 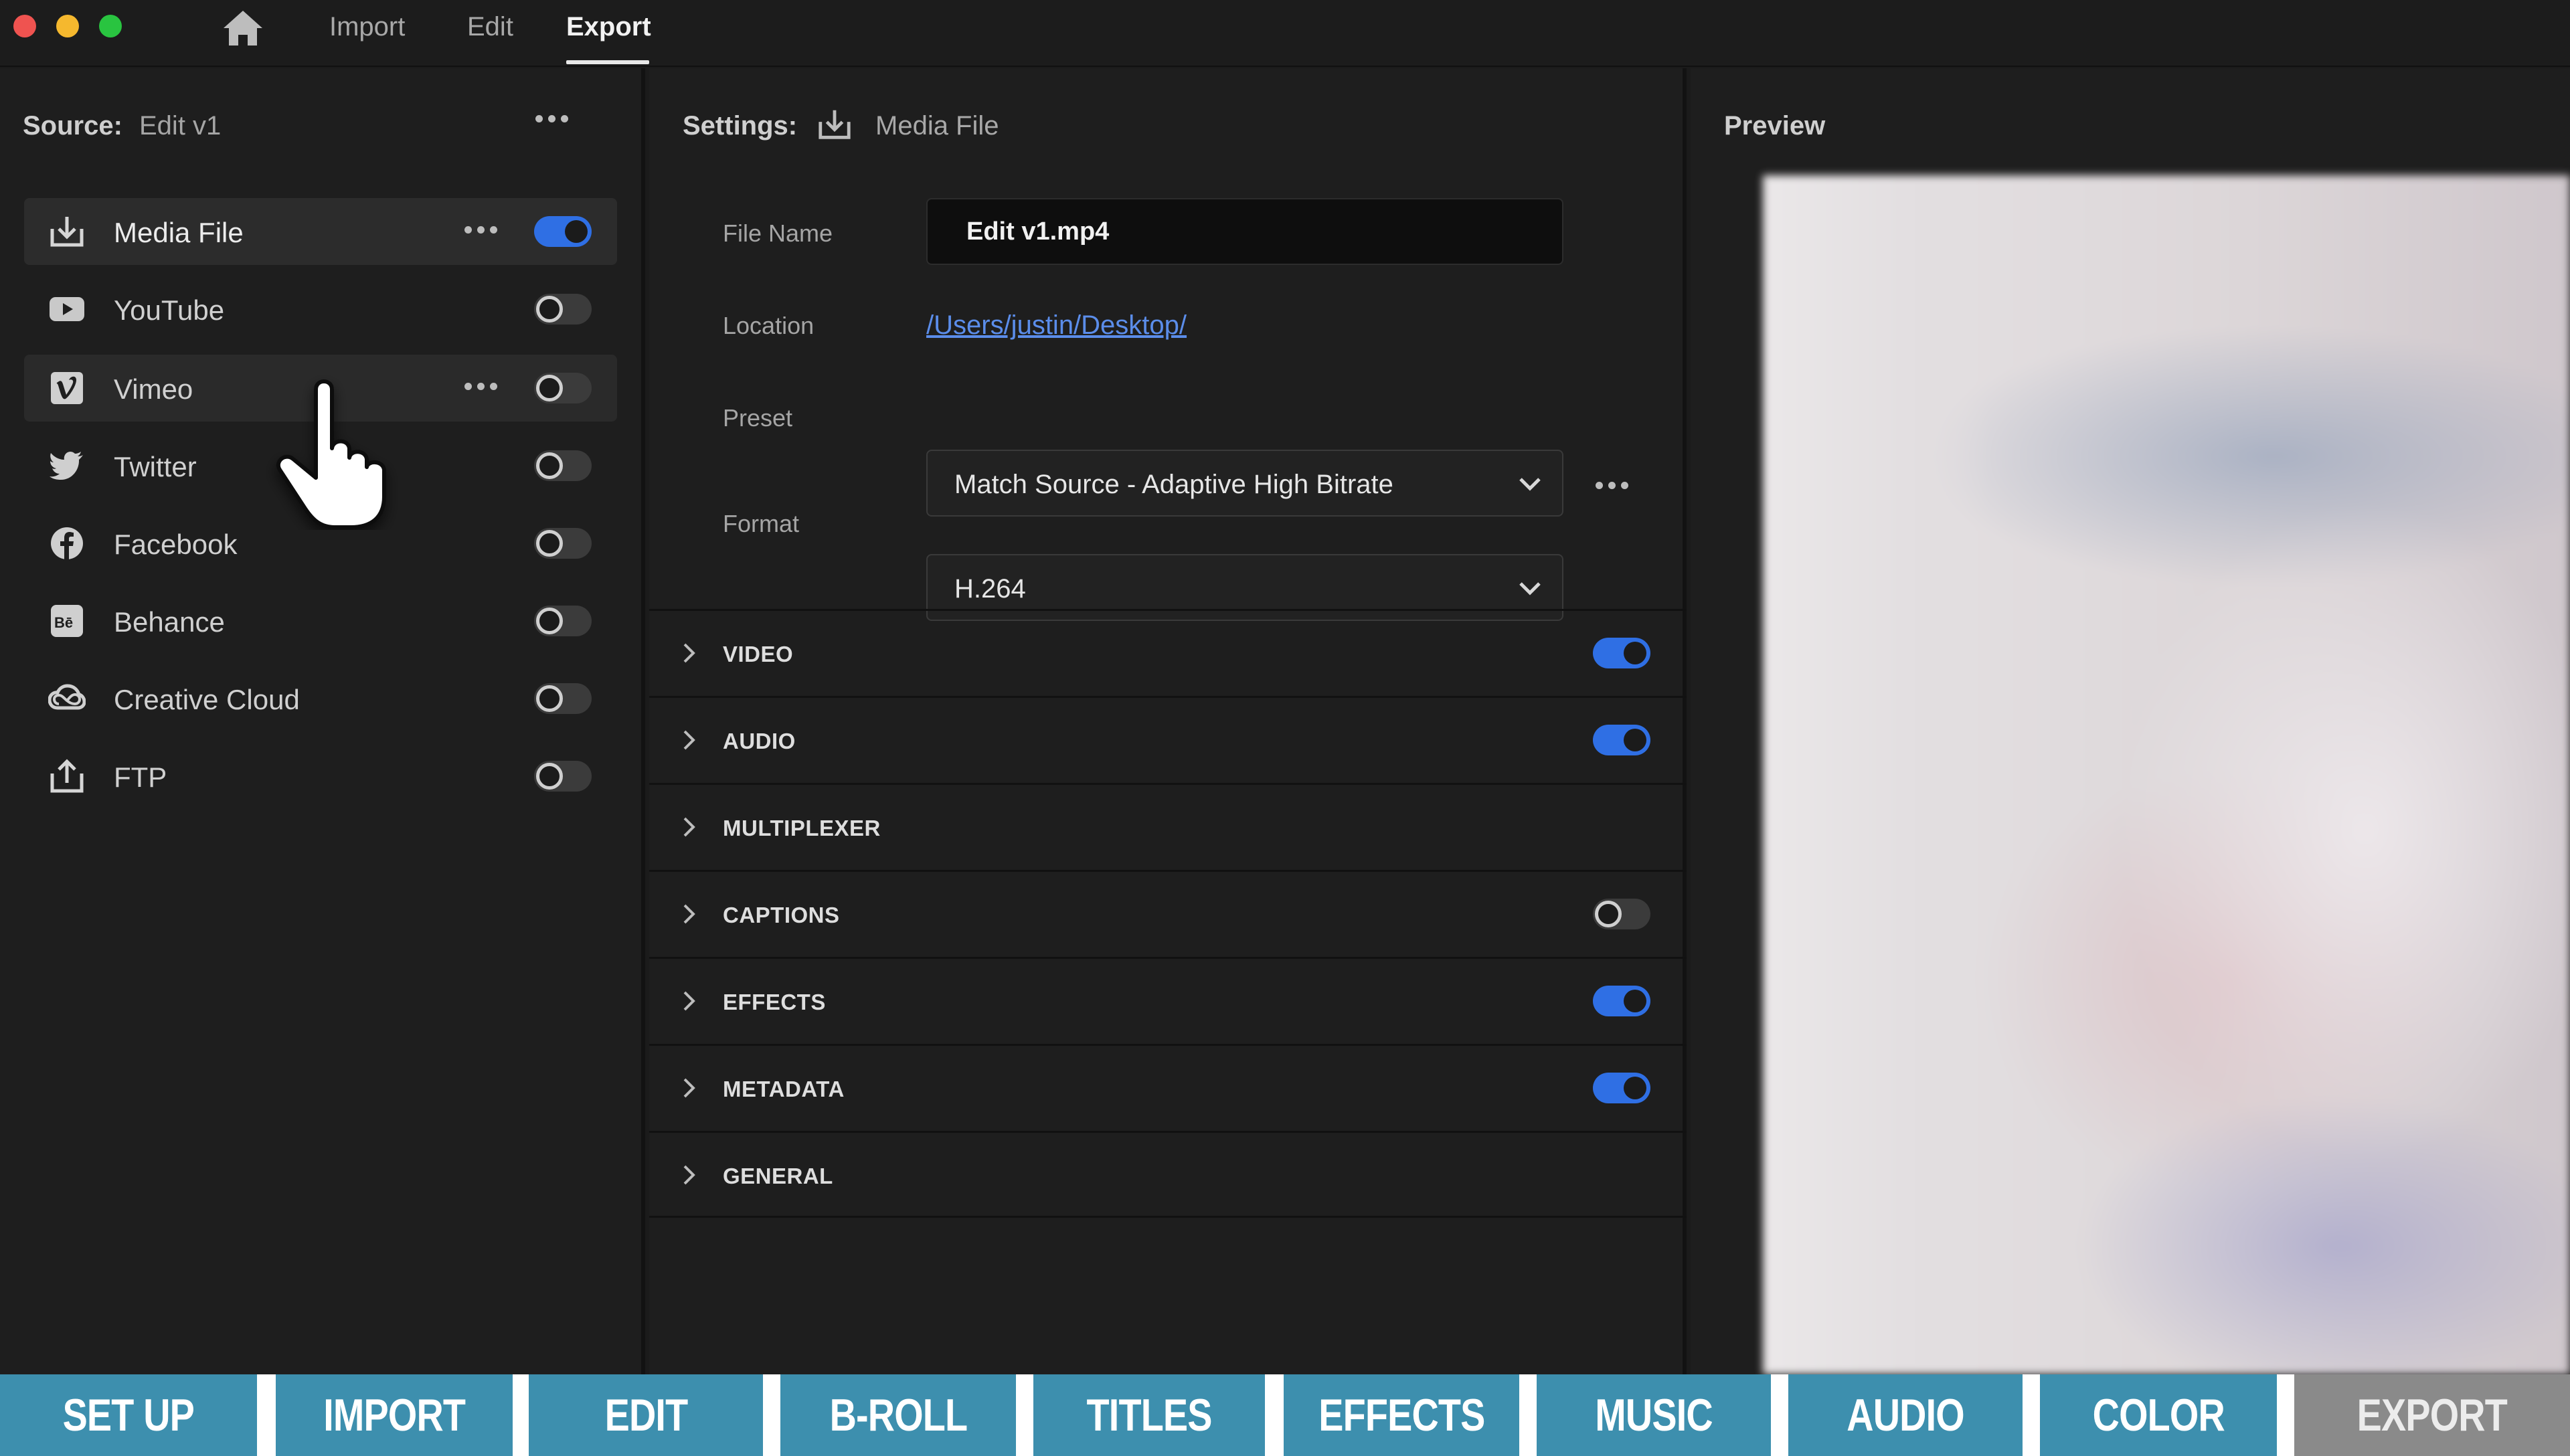 What do you see at coordinates (990, 589) in the screenshot?
I see `format-value: H.264` at bounding box center [990, 589].